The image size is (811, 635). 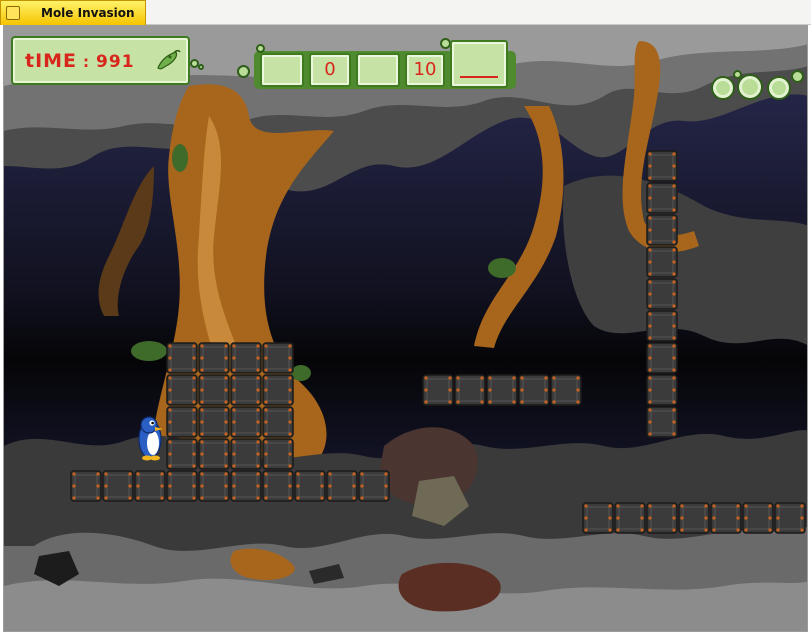 What do you see at coordinates (80, 61) in the screenshot?
I see `time-readout: tIME:991` at bounding box center [80, 61].